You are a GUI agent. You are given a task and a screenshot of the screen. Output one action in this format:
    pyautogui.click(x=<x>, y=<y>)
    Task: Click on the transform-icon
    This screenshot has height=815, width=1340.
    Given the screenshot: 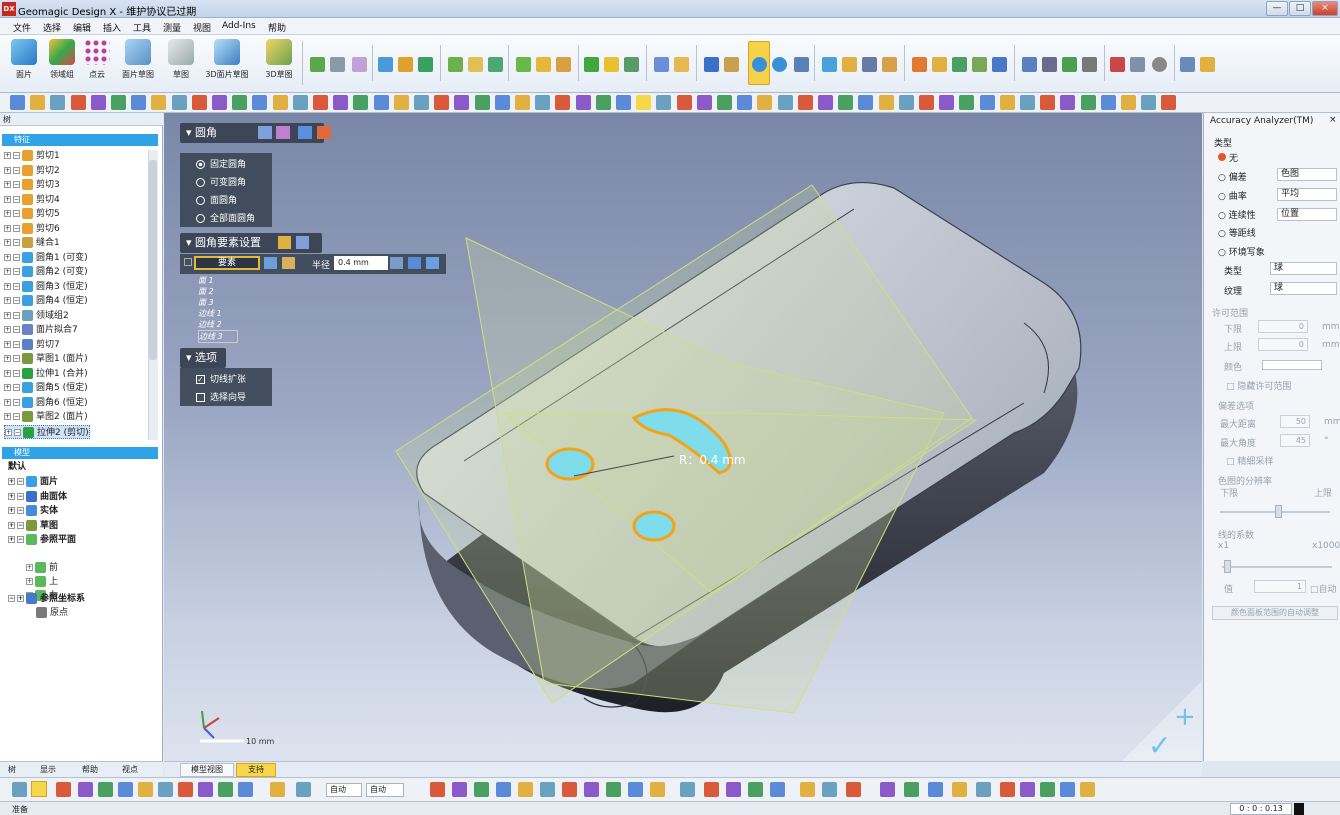 What is the action you would take?
    pyautogui.click(x=731, y=64)
    